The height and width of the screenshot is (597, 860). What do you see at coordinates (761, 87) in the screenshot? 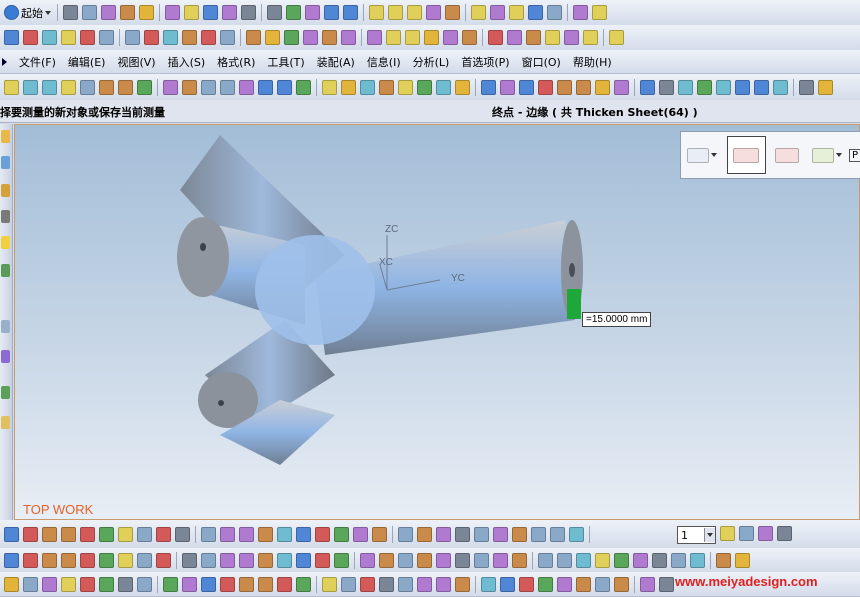
I see `sheet-metal-icon` at bounding box center [761, 87].